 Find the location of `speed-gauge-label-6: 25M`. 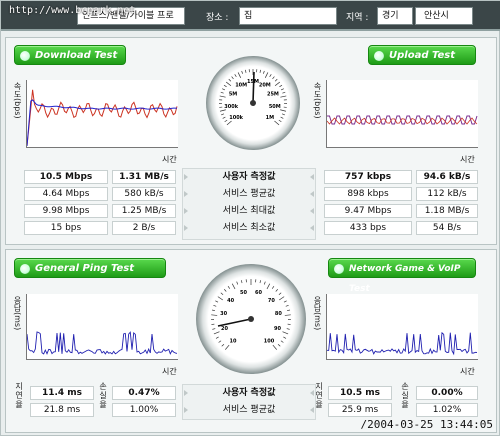

speed-gauge-label-6: 25M is located at coordinates (273, 95).